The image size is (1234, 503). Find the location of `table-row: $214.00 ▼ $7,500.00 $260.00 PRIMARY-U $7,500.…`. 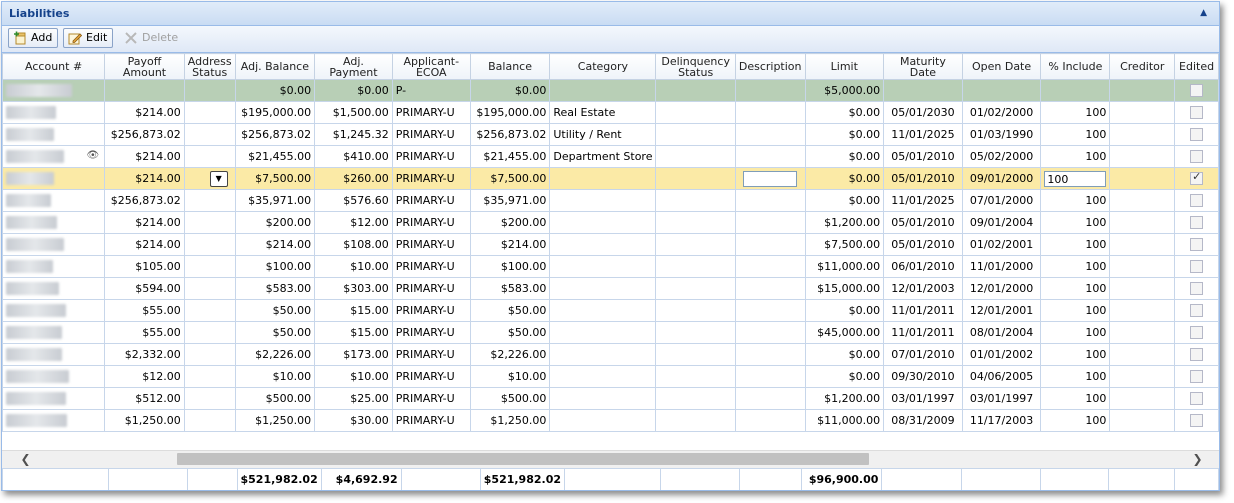

table-row: $214.00 ▼ $7,500.00 $260.00 PRIMARY-U $7,500.… is located at coordinates (610, 178).